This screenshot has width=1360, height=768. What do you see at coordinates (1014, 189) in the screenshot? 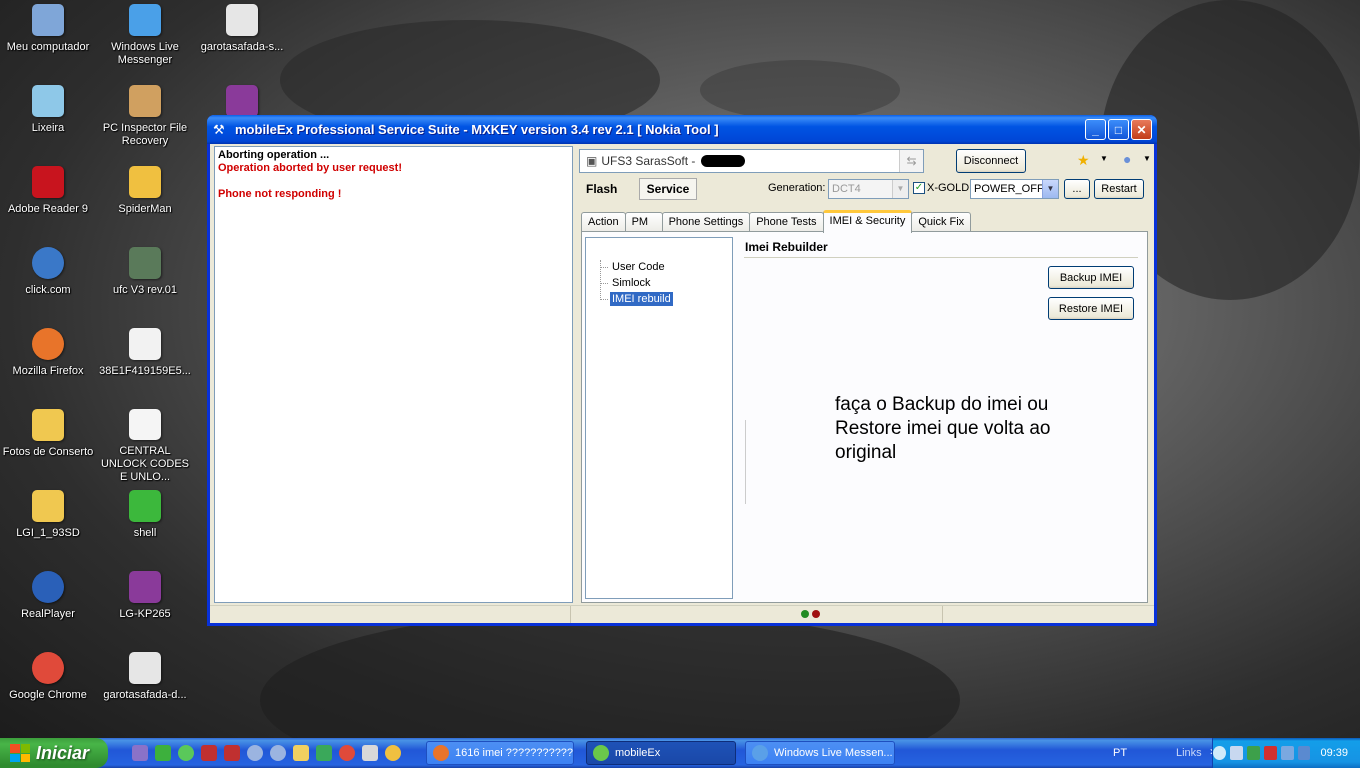
I see `power-select: POWER_OFF ▼` at bounding box center [1014, 189].